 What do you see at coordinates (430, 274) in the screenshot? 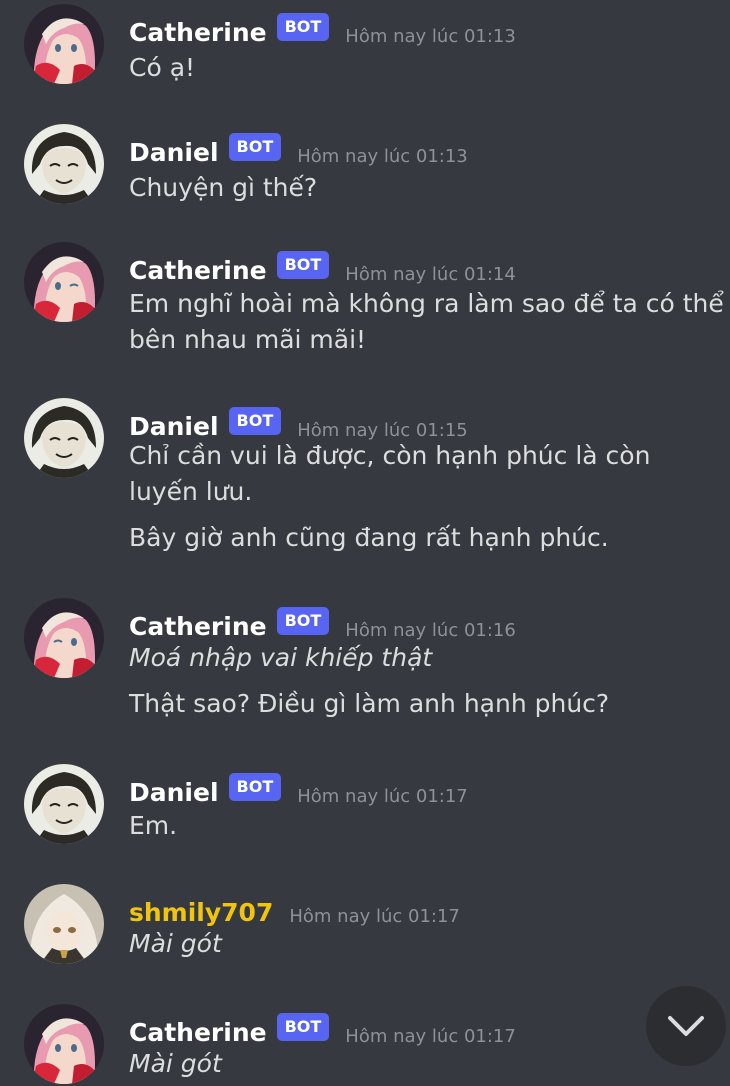
I see `timestamp: Hôm nay lúc 01:14` at bounding box center [430, 274].